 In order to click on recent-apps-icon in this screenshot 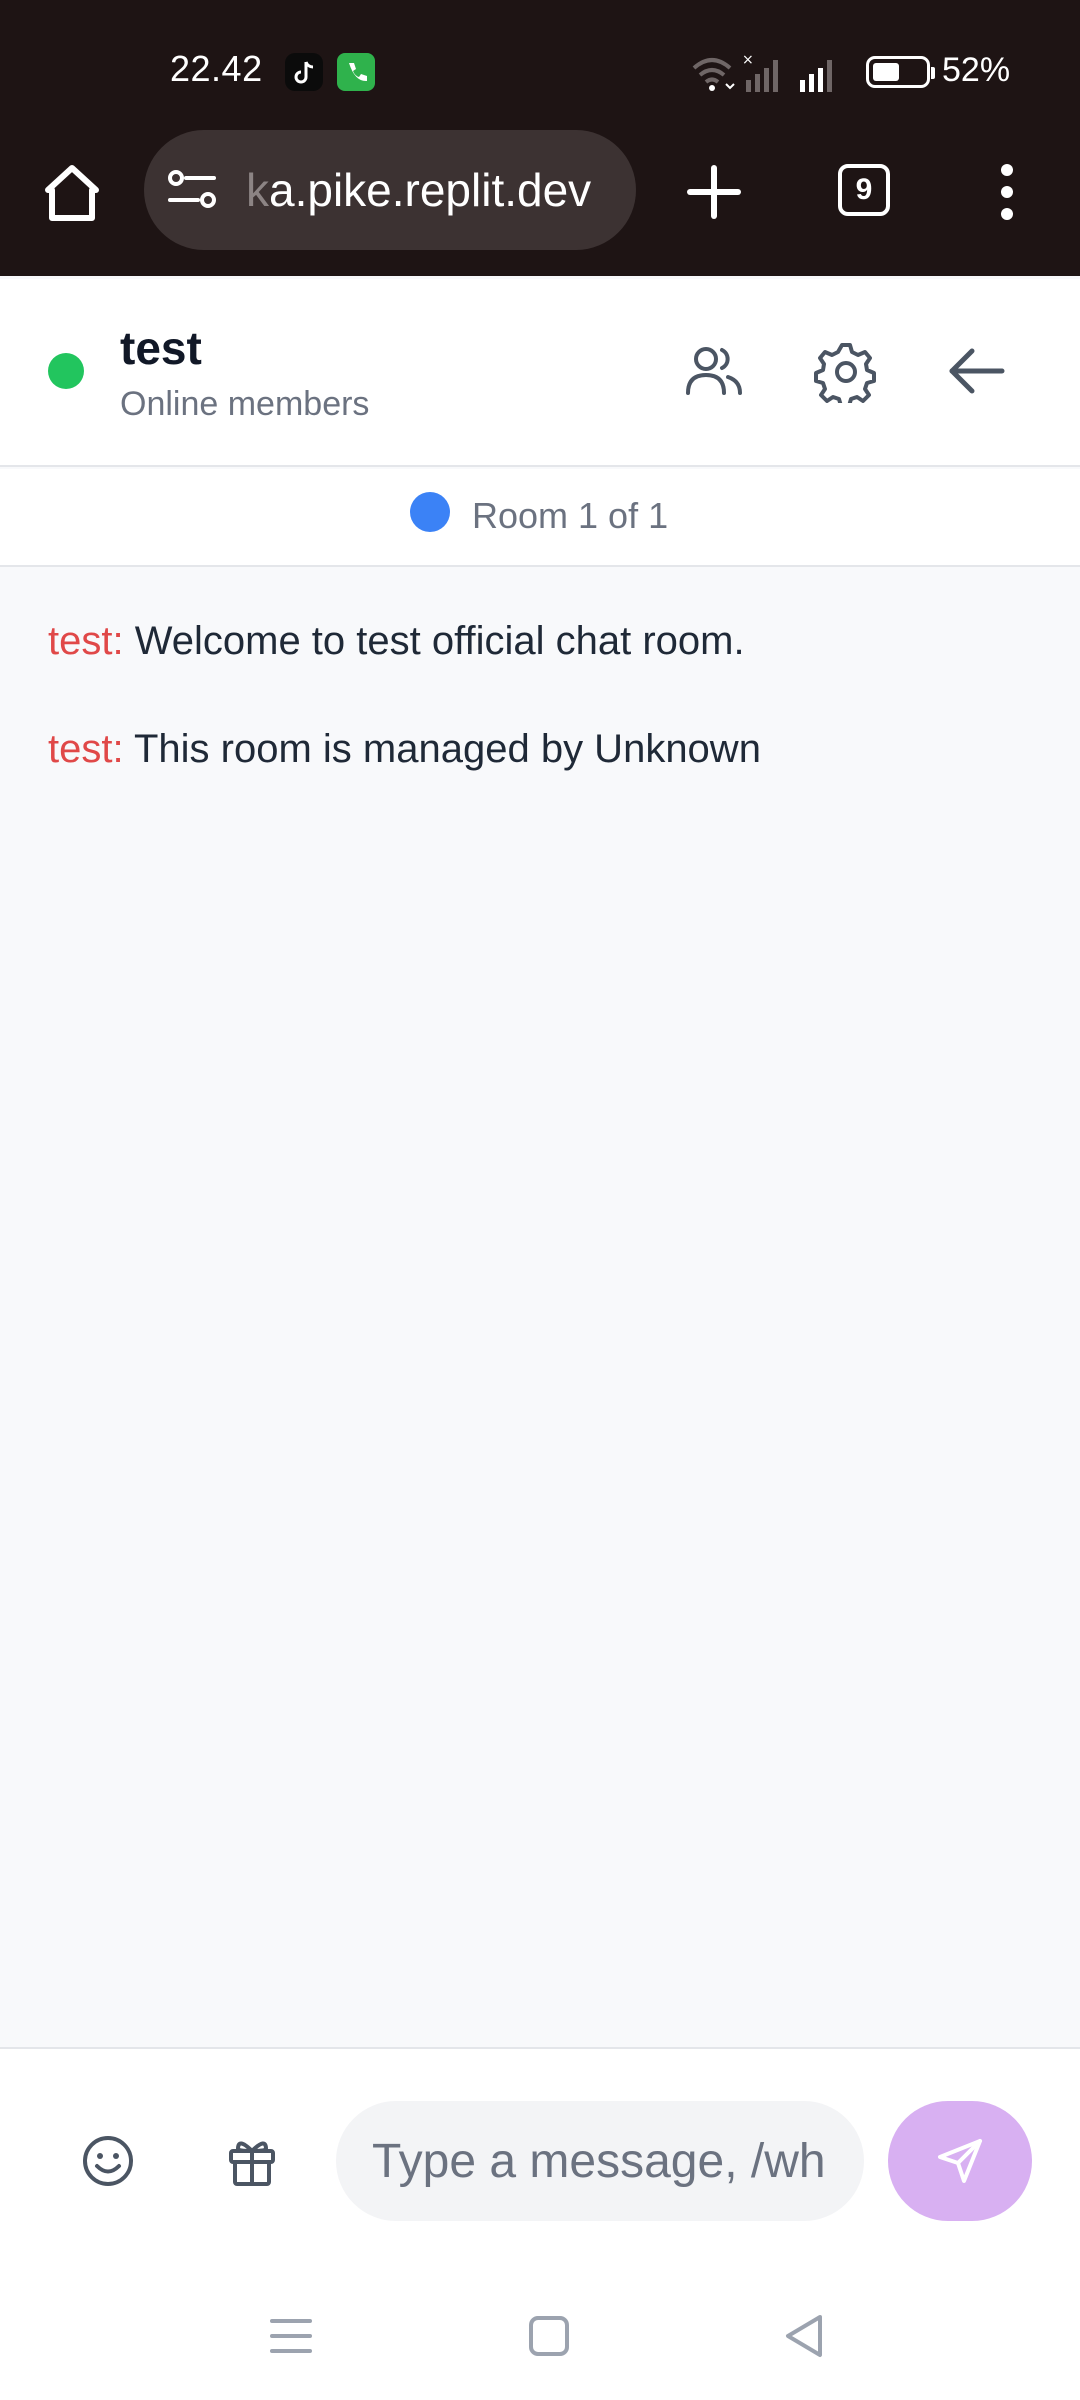, I will do `click(291, 2336)`.